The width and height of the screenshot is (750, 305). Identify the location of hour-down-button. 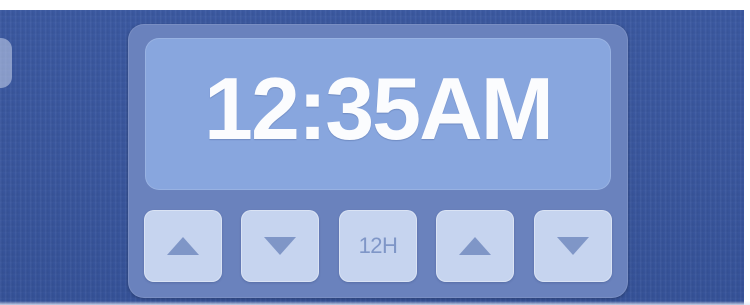
(280, 246).